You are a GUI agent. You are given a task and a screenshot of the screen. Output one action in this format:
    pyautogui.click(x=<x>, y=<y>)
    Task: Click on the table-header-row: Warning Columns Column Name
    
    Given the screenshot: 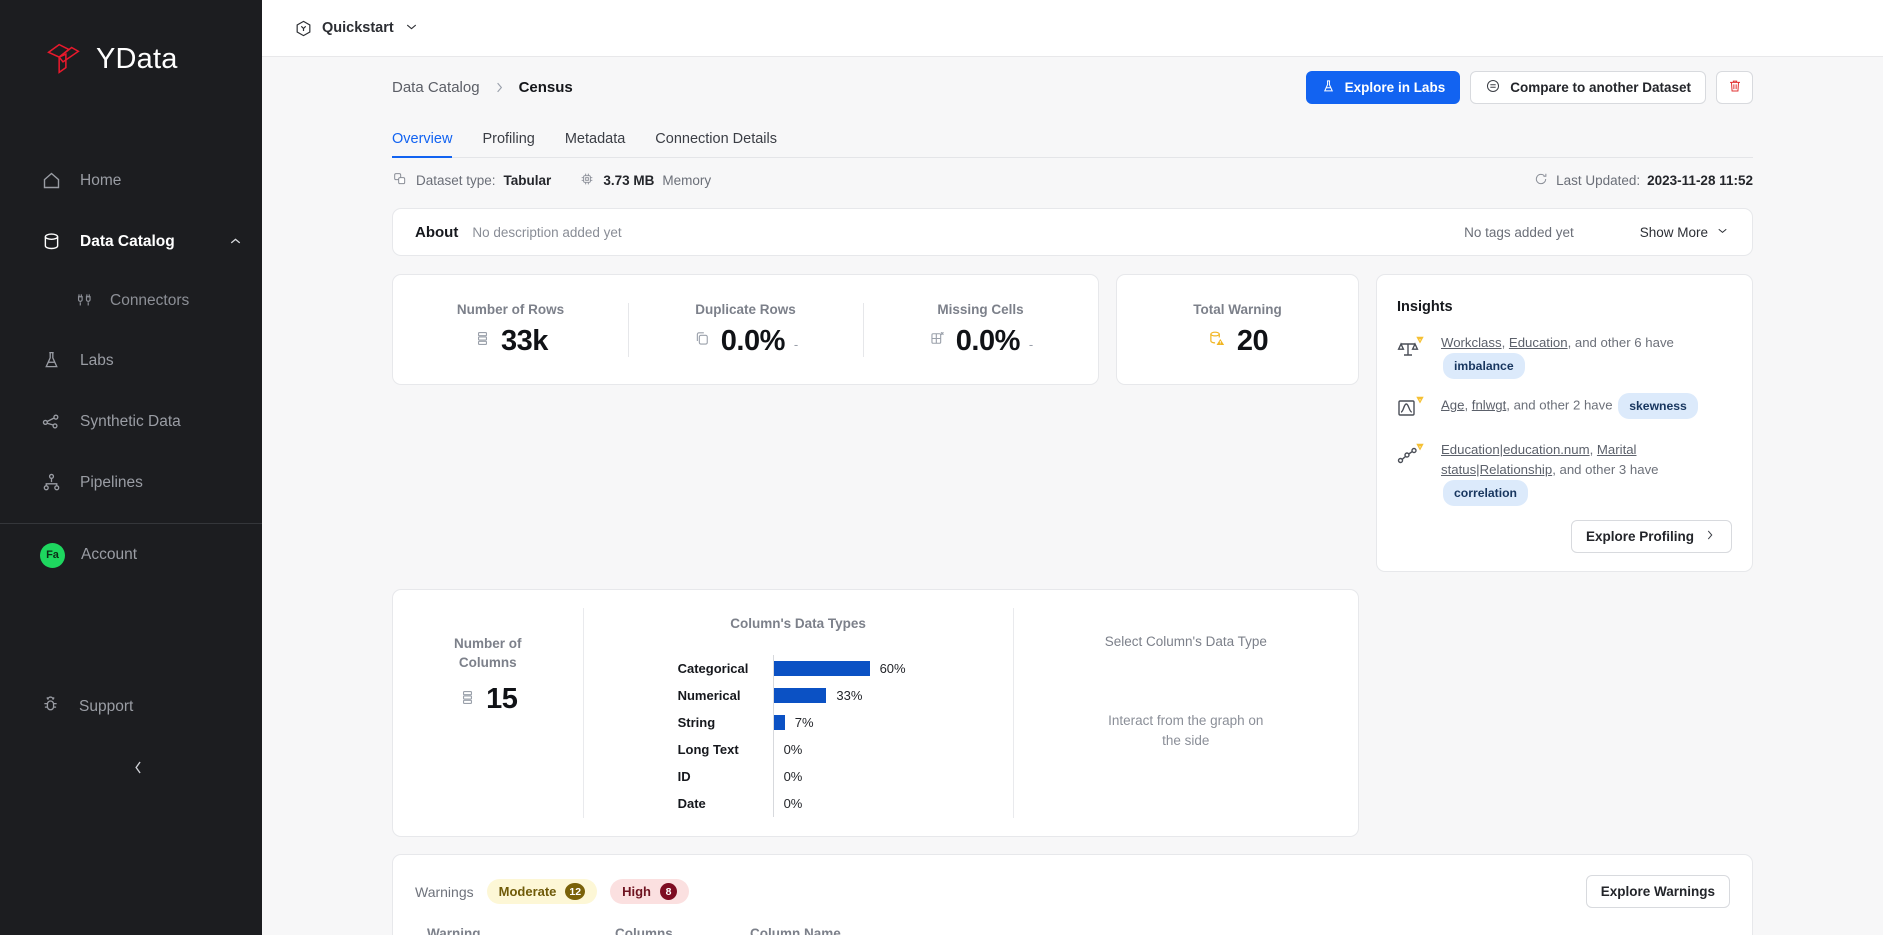 What is the action you would take?
    pyautogui.click(x=1072, y=930)
    